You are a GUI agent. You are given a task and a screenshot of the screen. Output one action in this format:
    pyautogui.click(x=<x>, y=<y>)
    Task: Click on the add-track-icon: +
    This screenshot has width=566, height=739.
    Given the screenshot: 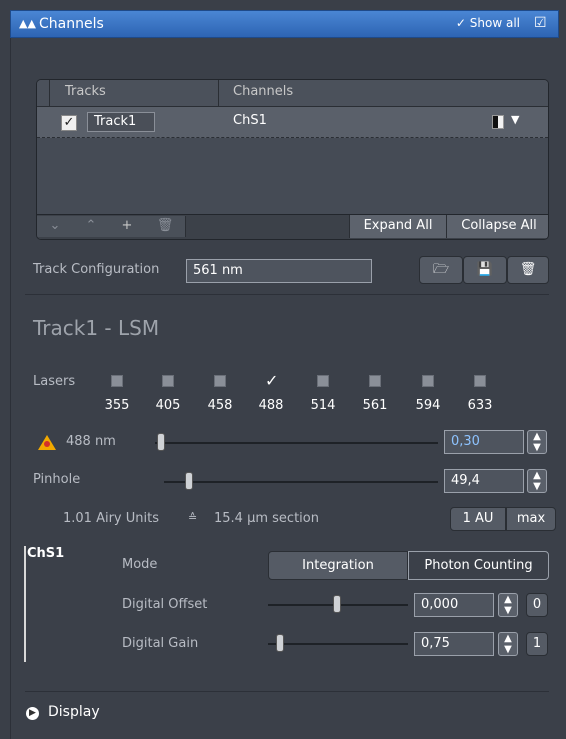 What is the action you would take?
    pyautogui.click(x=127, y=226)
    